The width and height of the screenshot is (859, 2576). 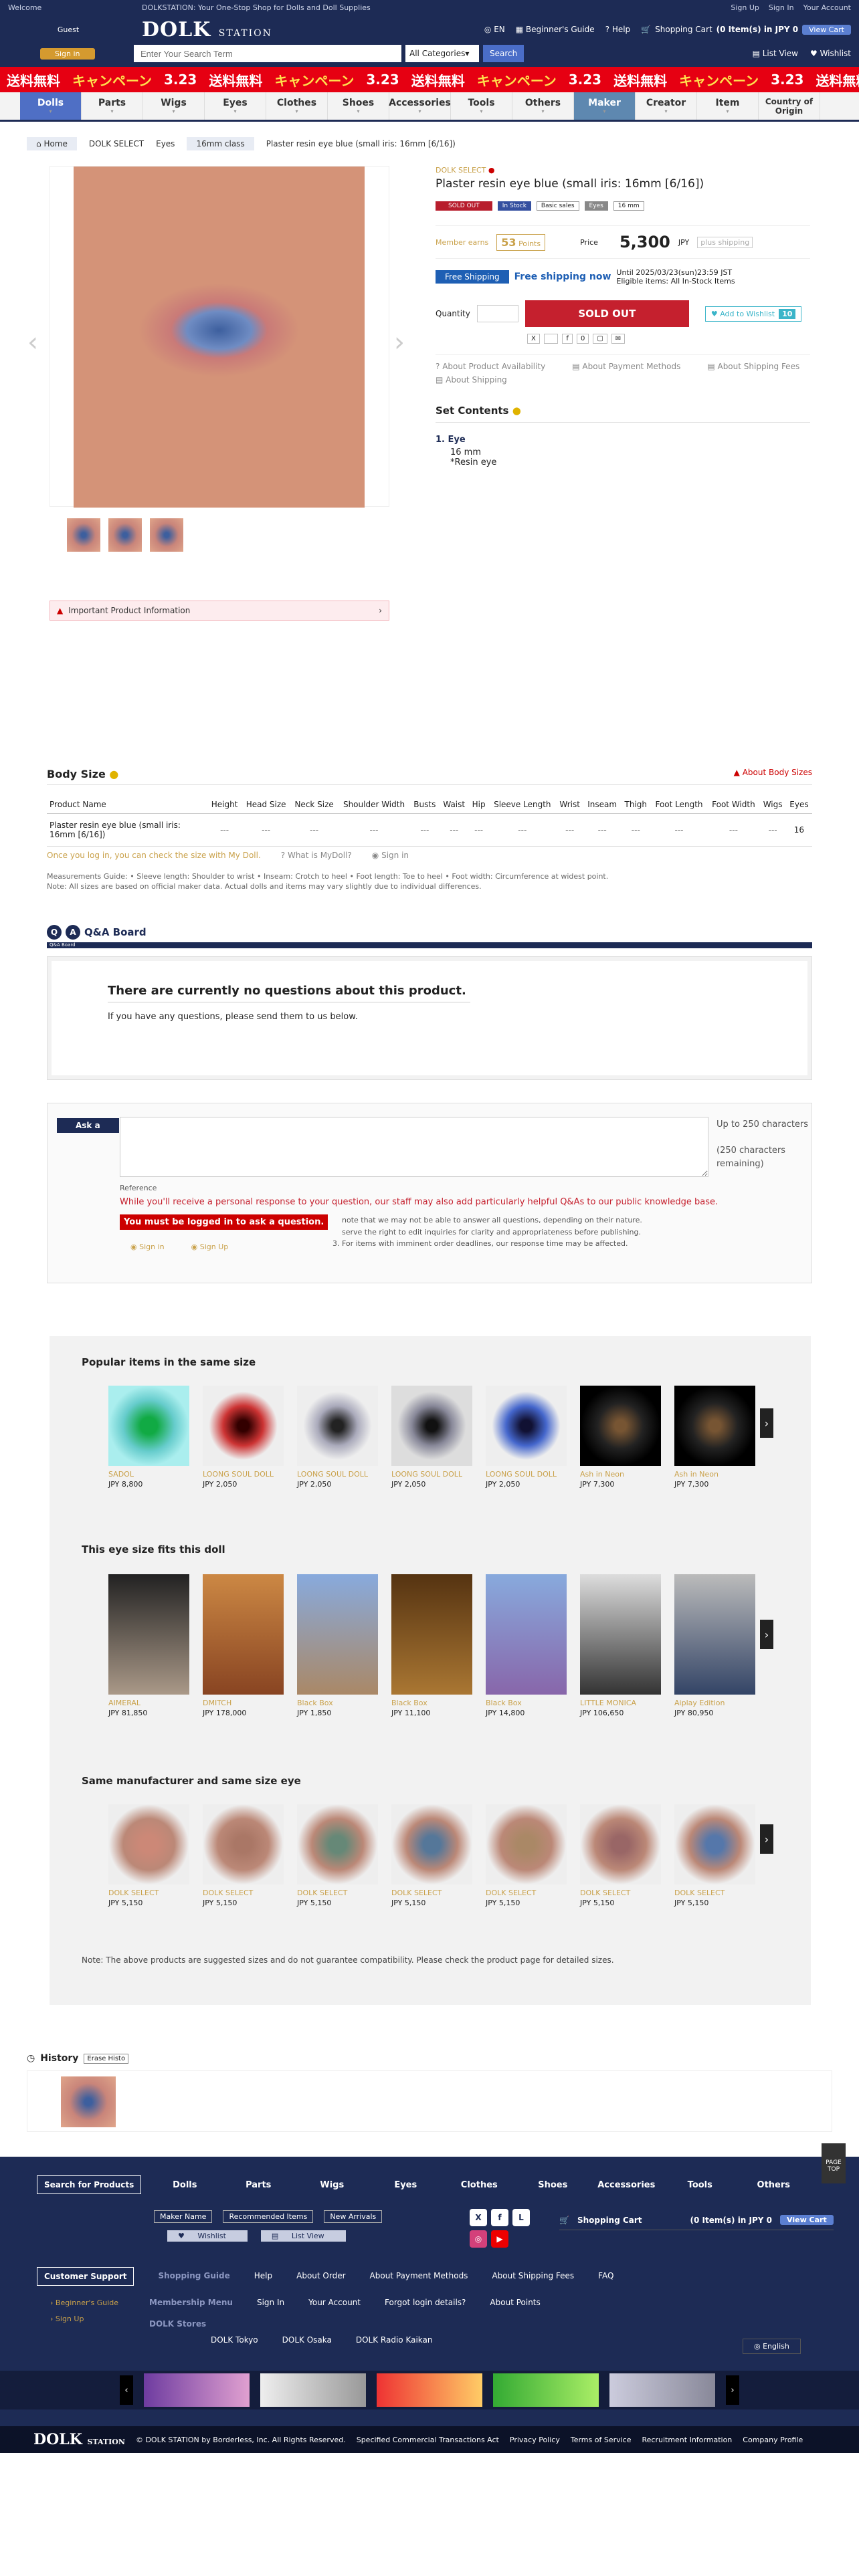 What do you see at coordinates (715, 1645) in the screenshot?
I see `product-card: Aiplay Edition JPY 80,950` at bounding box center [715, 1645].